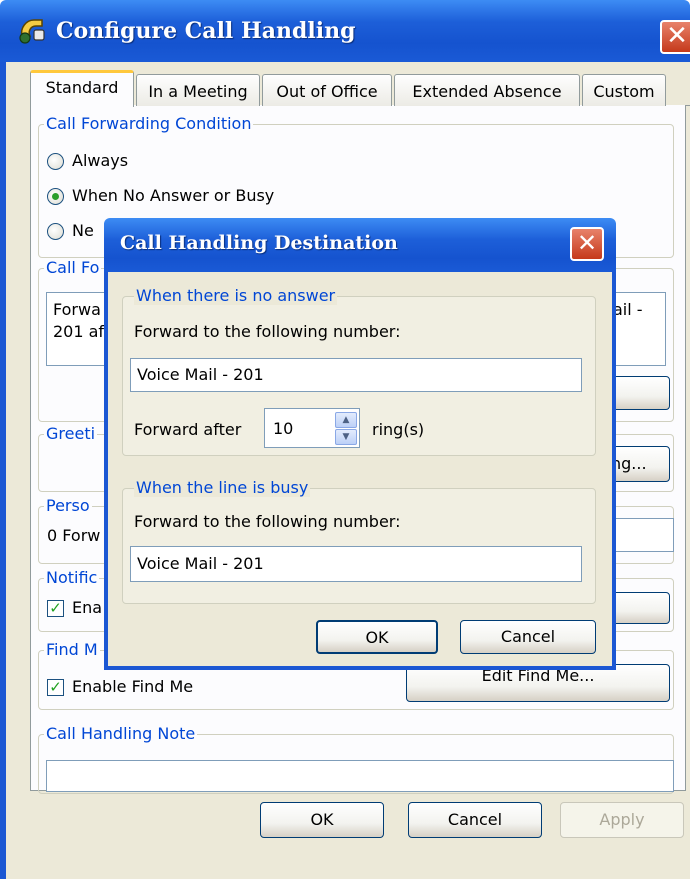 This screenshot has width=690, height=879. I want to click on dialog-ok-button: OK, so click(377, 637).